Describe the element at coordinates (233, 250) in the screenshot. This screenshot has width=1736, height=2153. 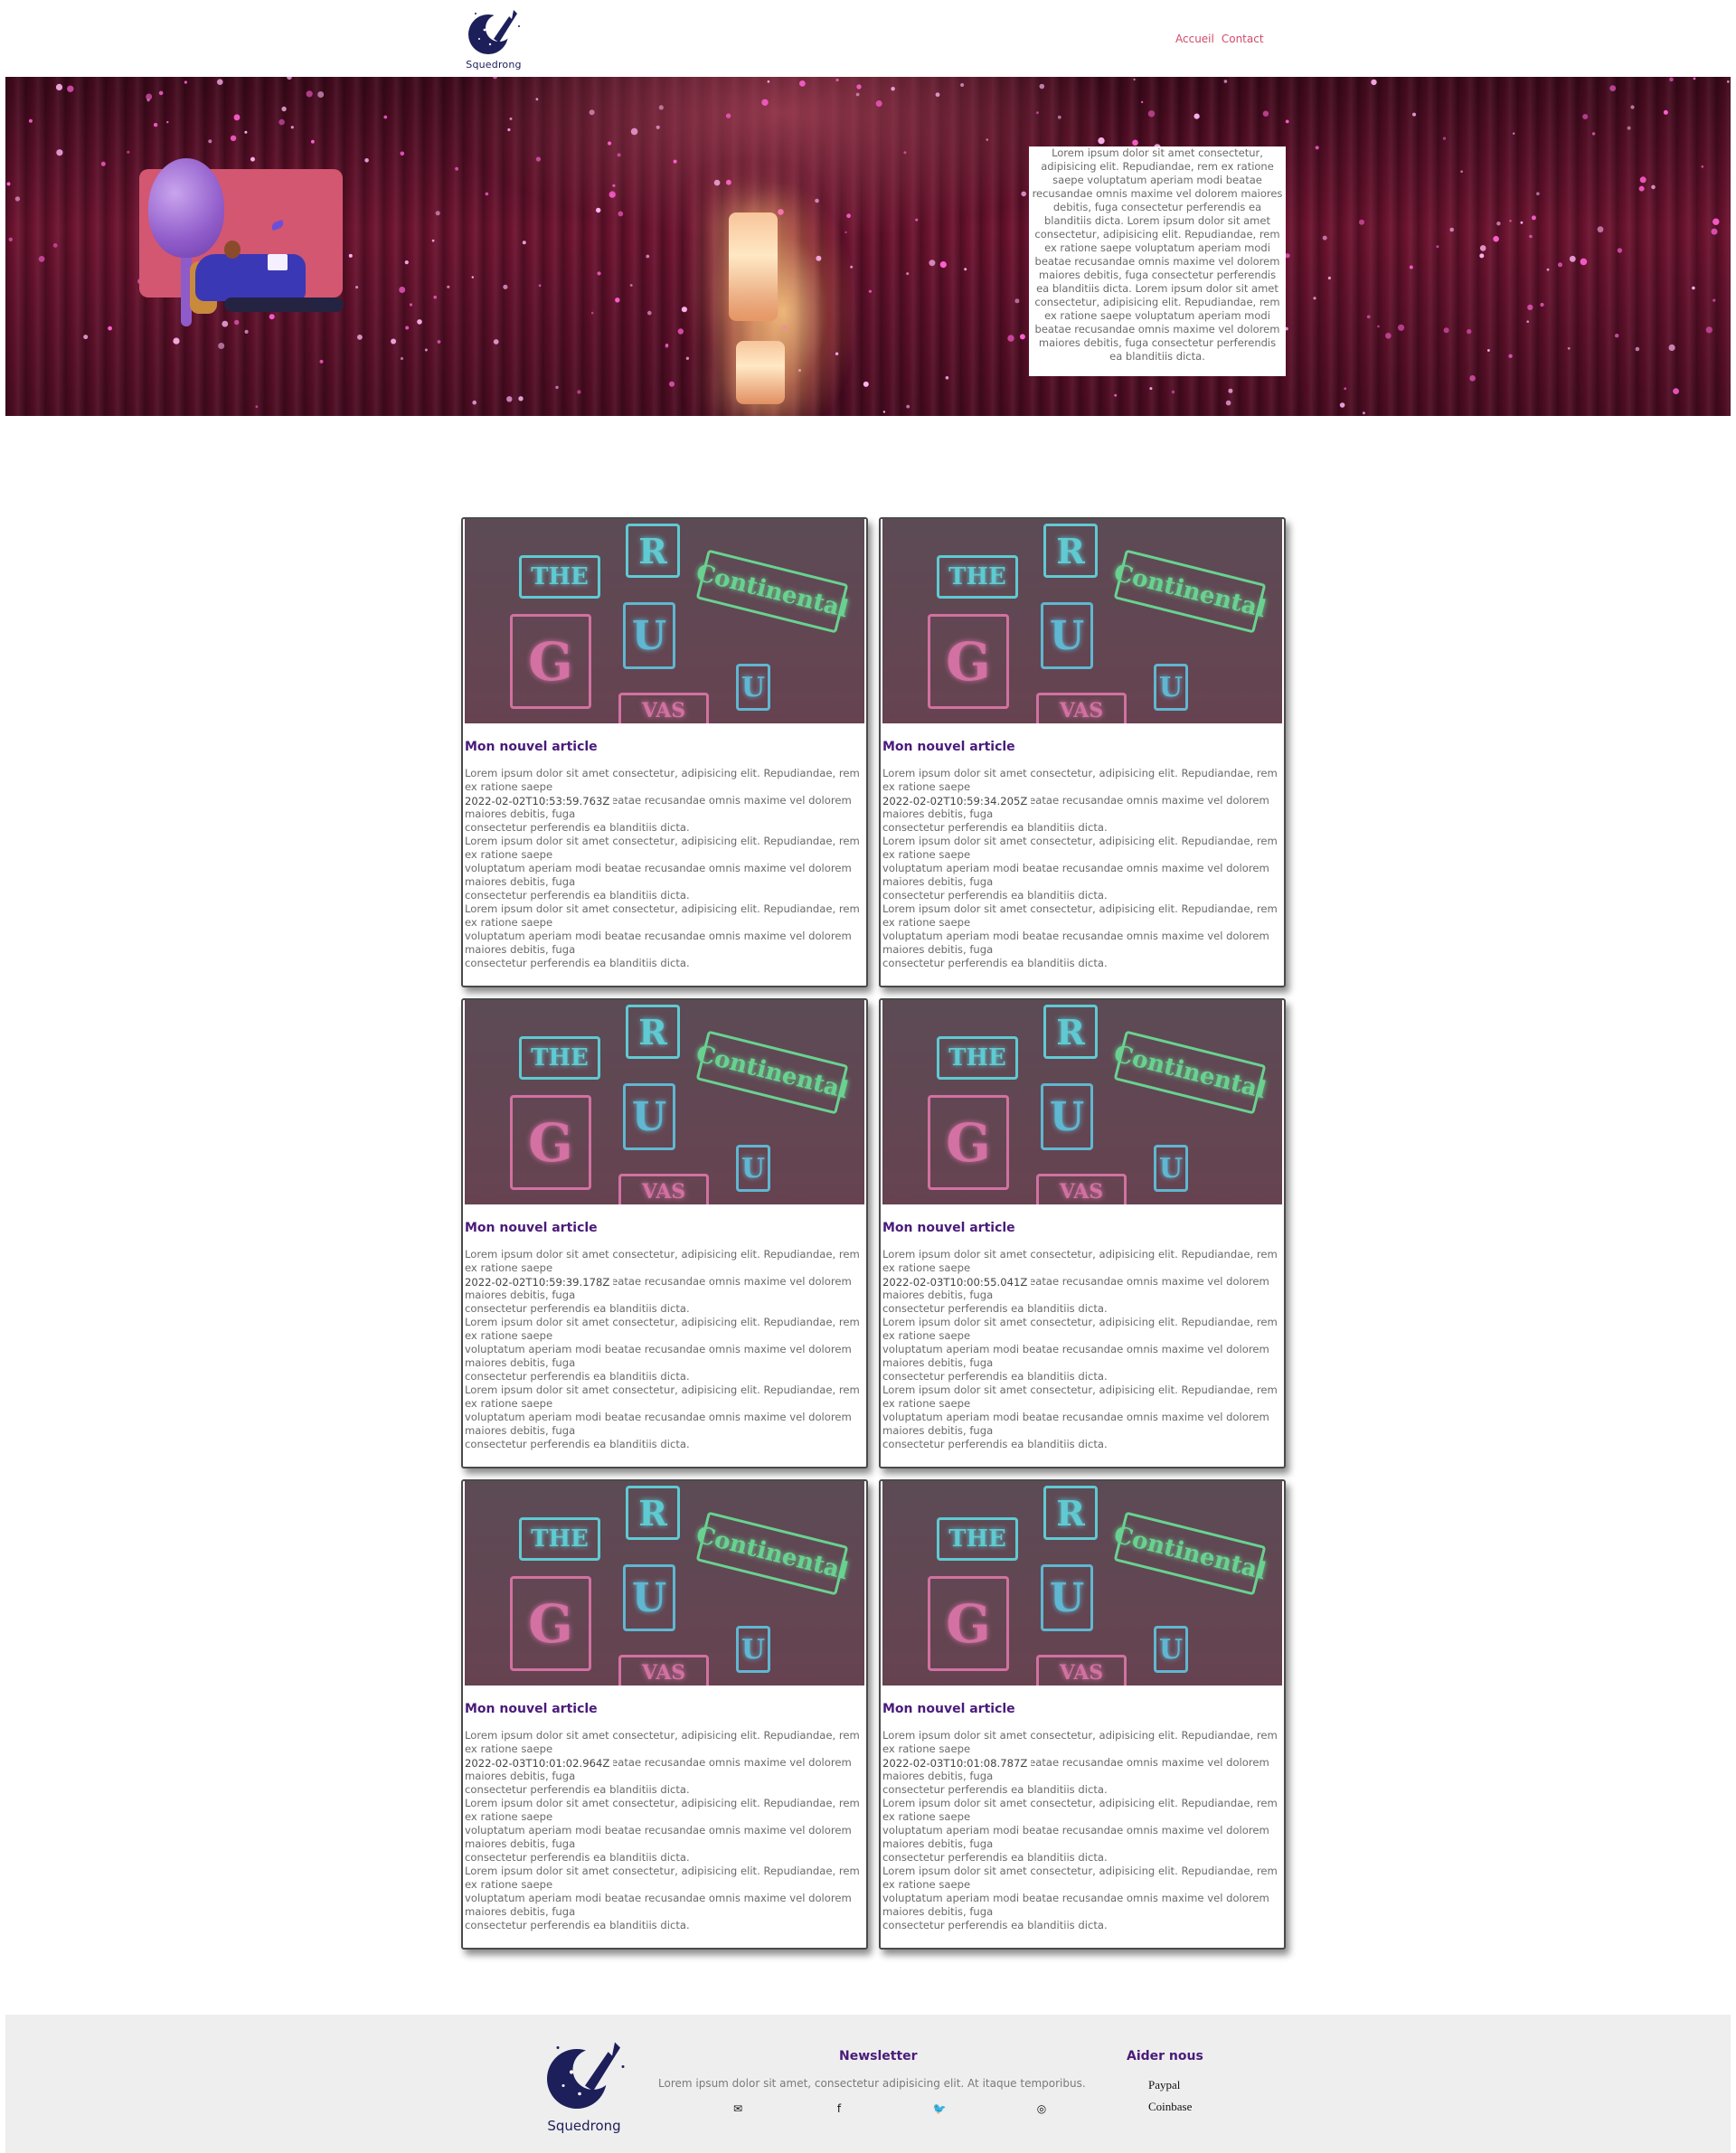
I see `person-head` at that location.